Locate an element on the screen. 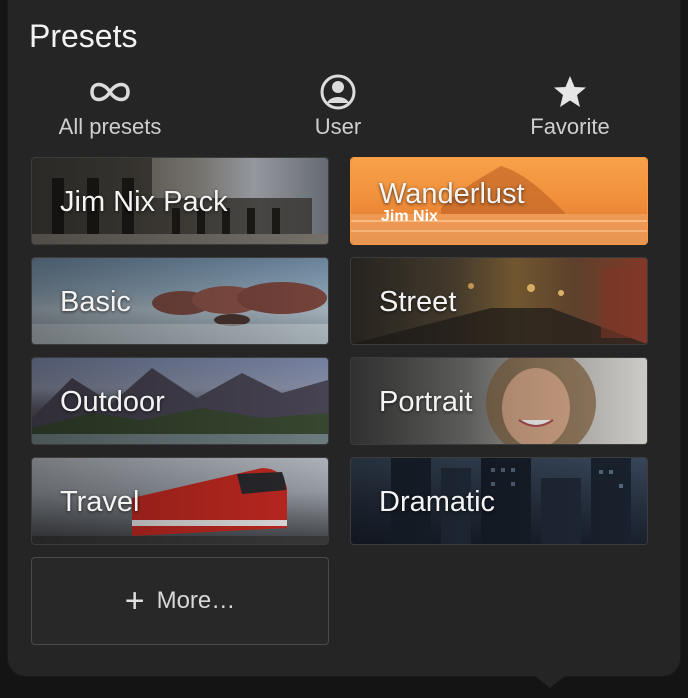 This screenshot has width=688, height=698. preset-label: Street is located at coordinates (418, 302).